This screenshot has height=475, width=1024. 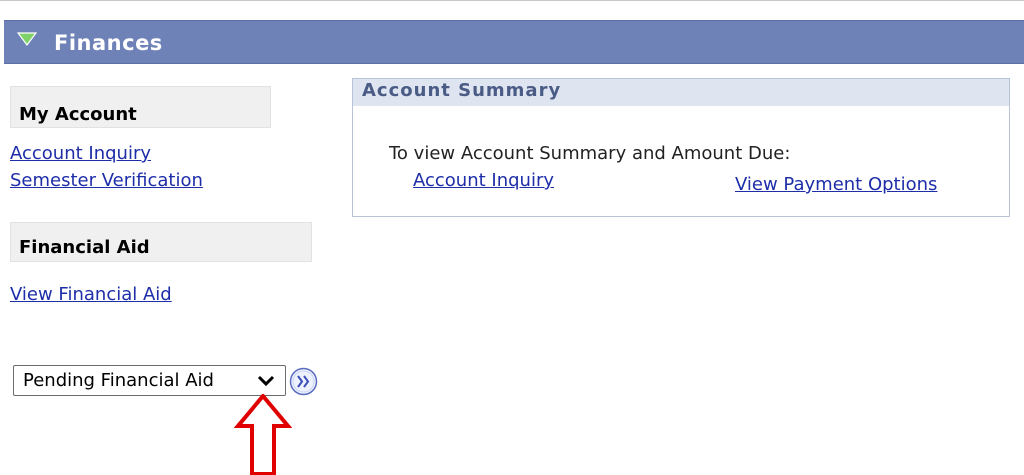 What do you see at coordinates (78, 114) in the screenshot?
I see `my-account-heading: My Account` at bounding box center [78, 114].